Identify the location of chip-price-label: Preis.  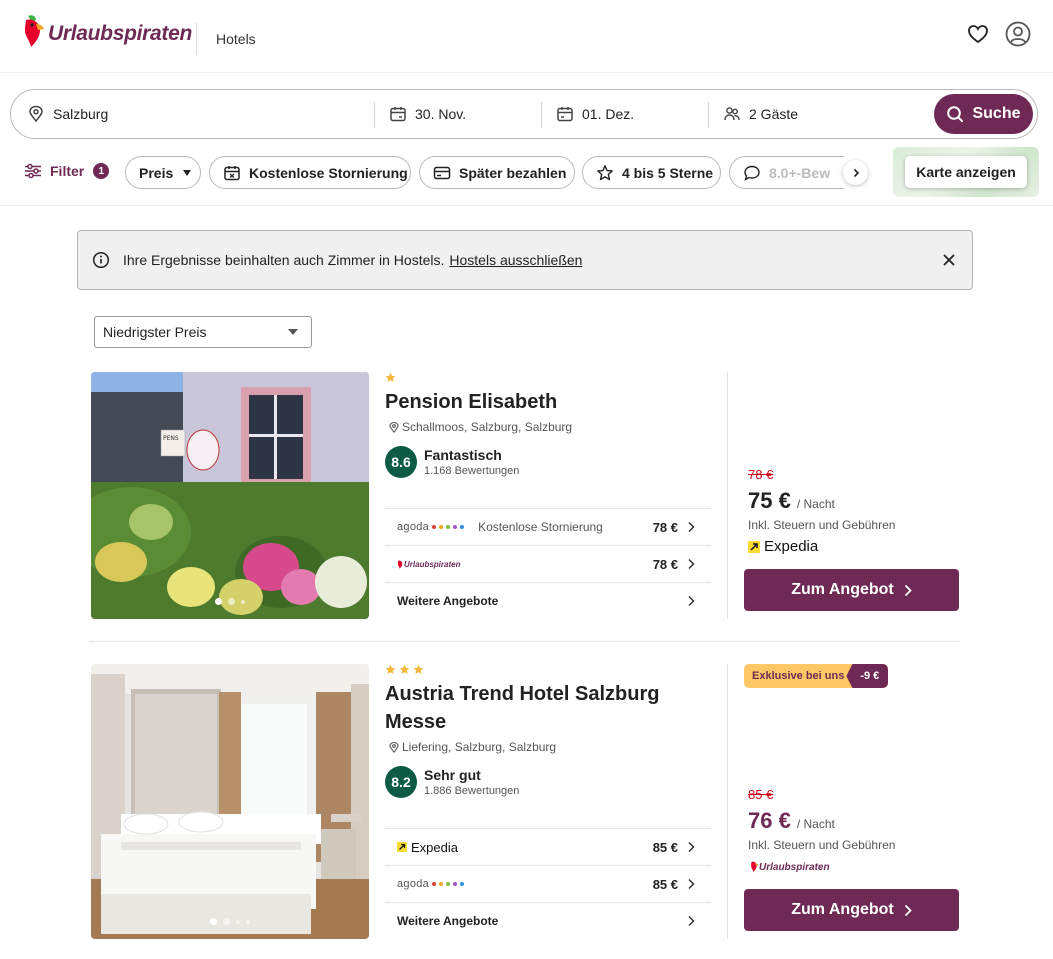
(156, 172).